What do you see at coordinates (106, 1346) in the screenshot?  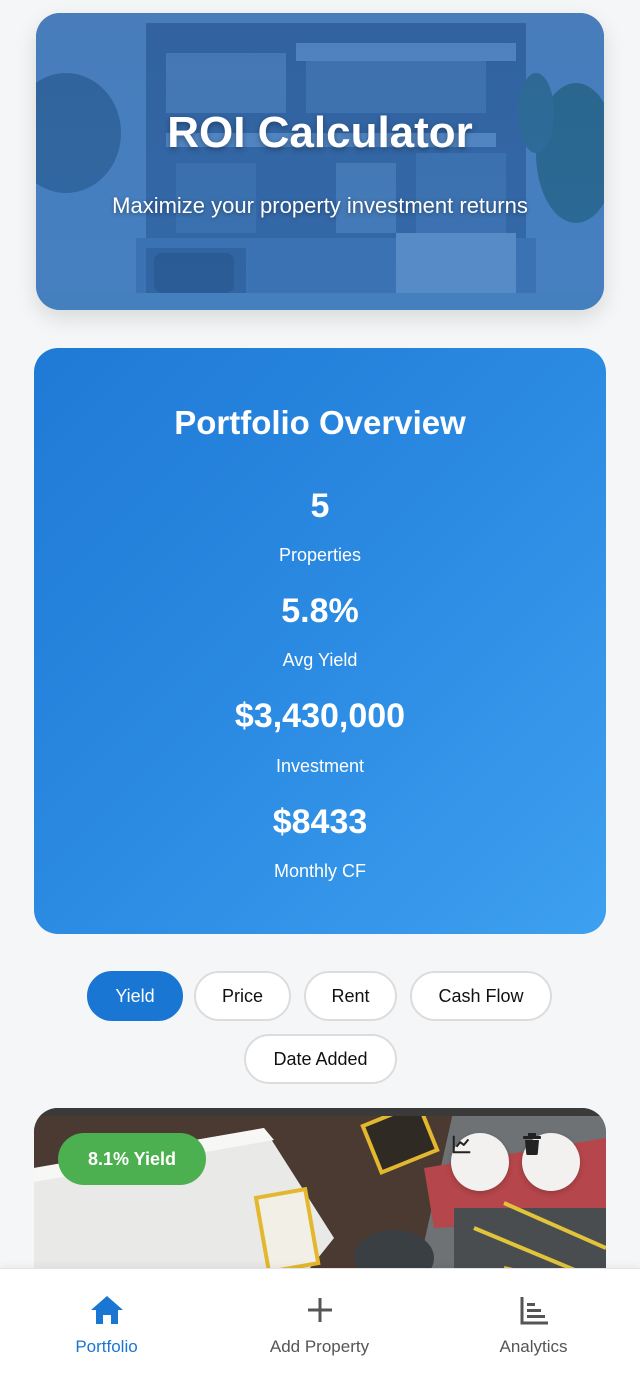 I see `nav-label-portfolio: Portfolio` at bounding box center [106, 1346].